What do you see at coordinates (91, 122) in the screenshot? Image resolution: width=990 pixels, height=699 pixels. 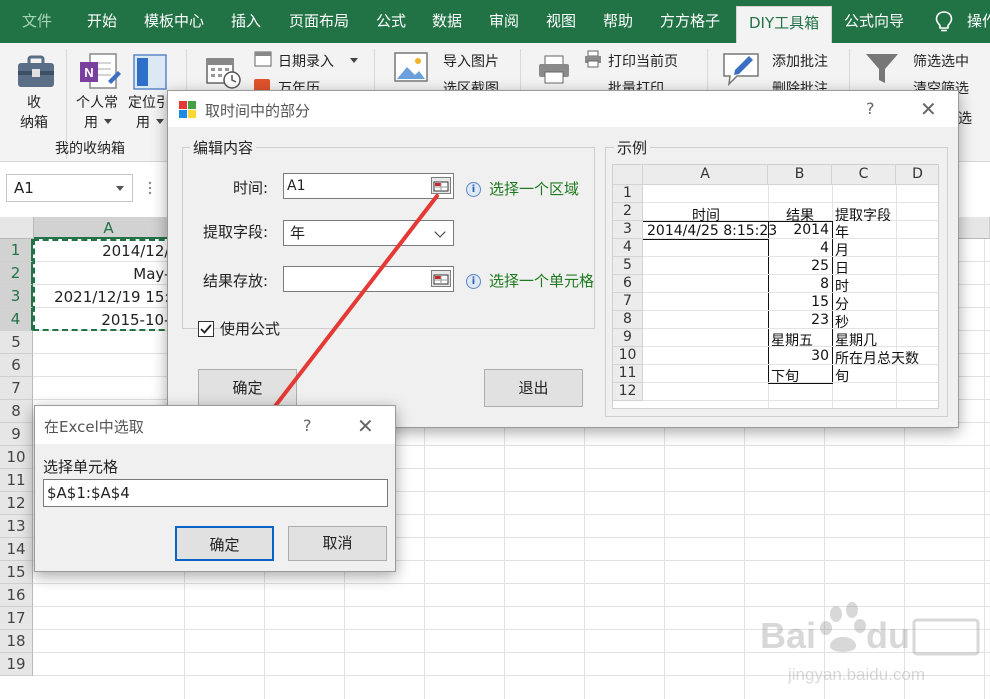 I see `personal-label-2: 用` at bounding box center [91, 122].